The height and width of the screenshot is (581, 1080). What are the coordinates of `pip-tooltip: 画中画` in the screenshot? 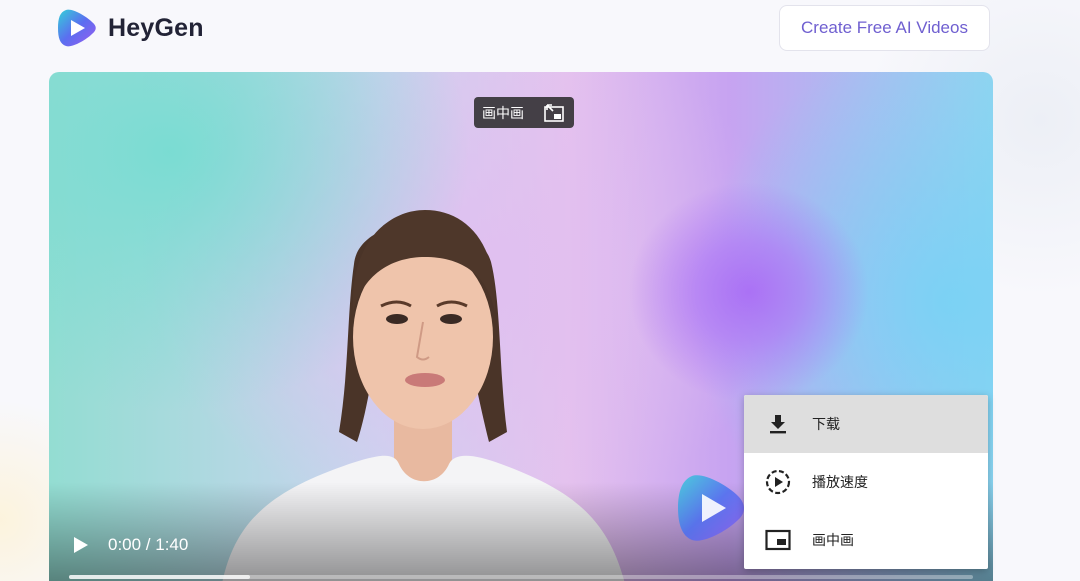 It's located at (524, 112).